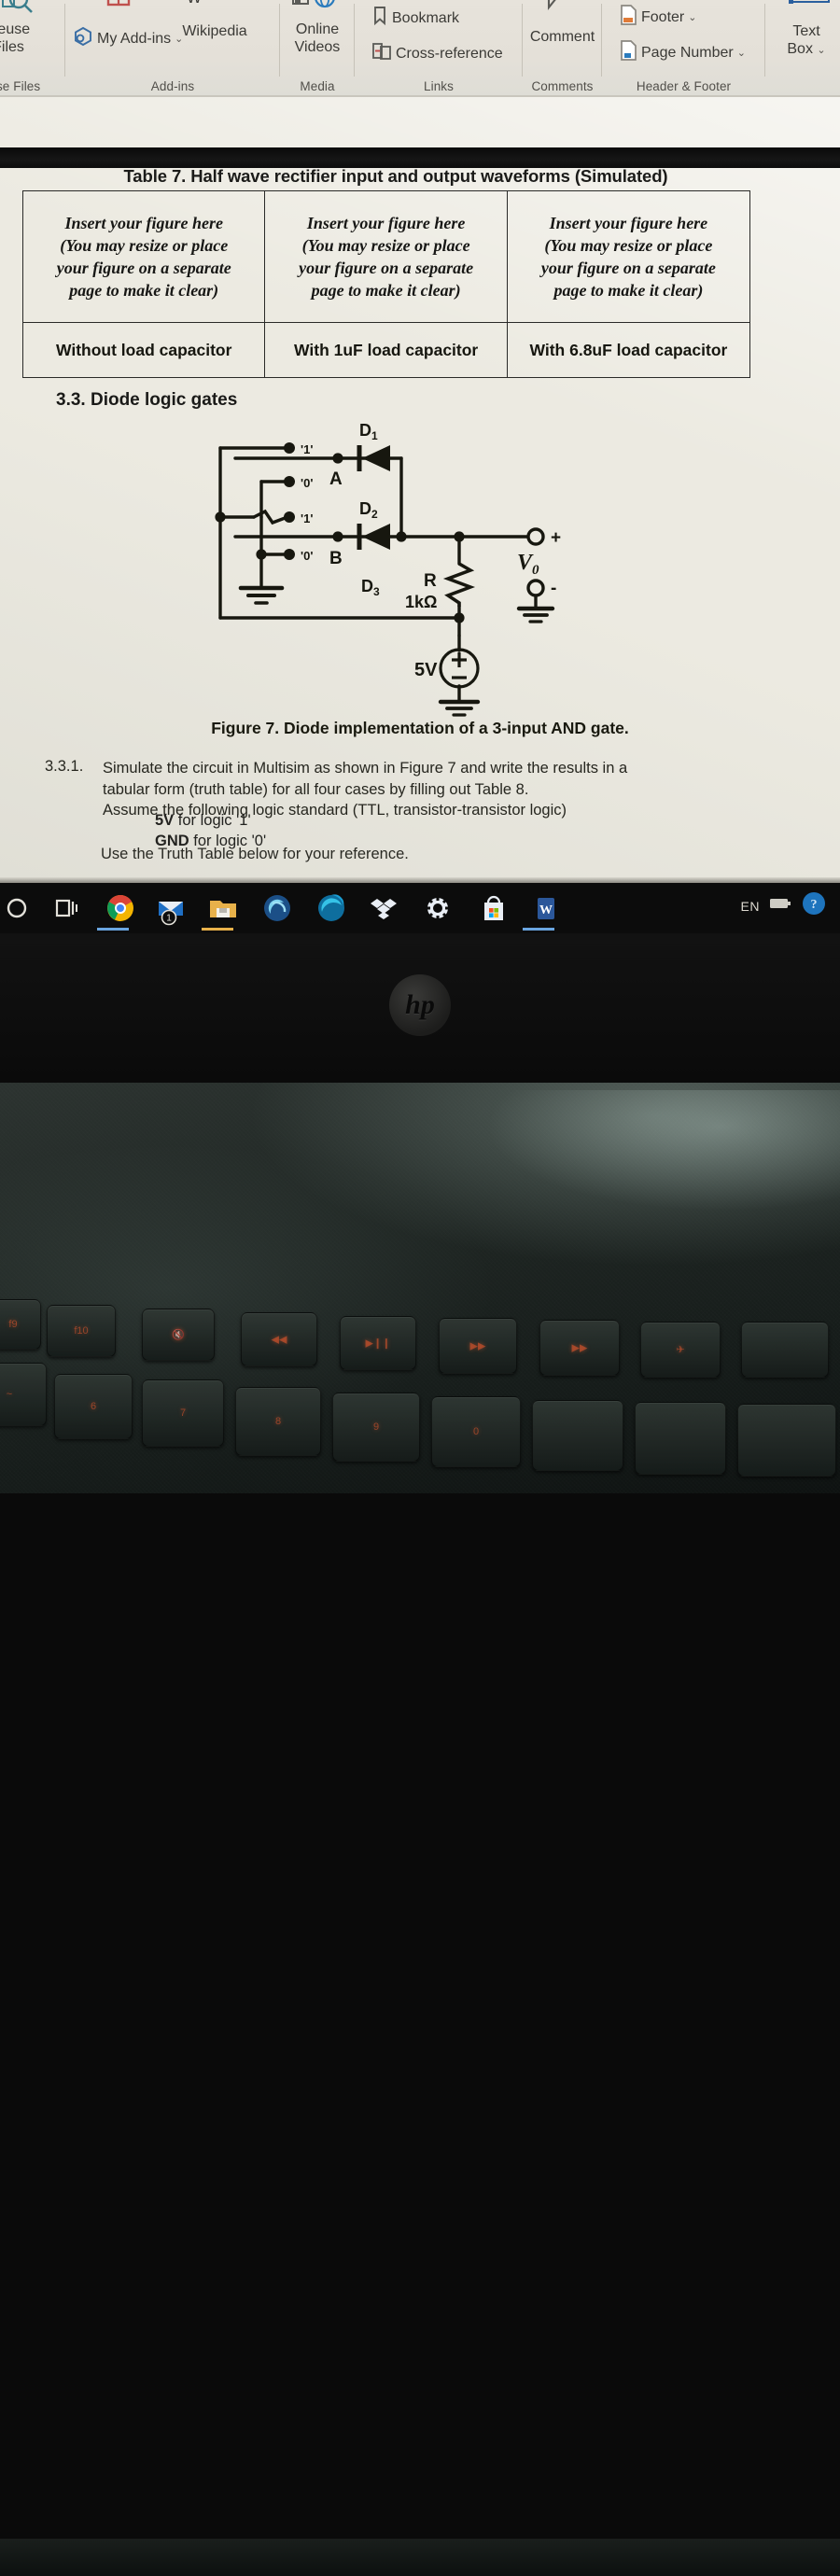 This screenshot has height=2576, width=840. I want to click on keyboard-key: 9, so click(376, 1427).